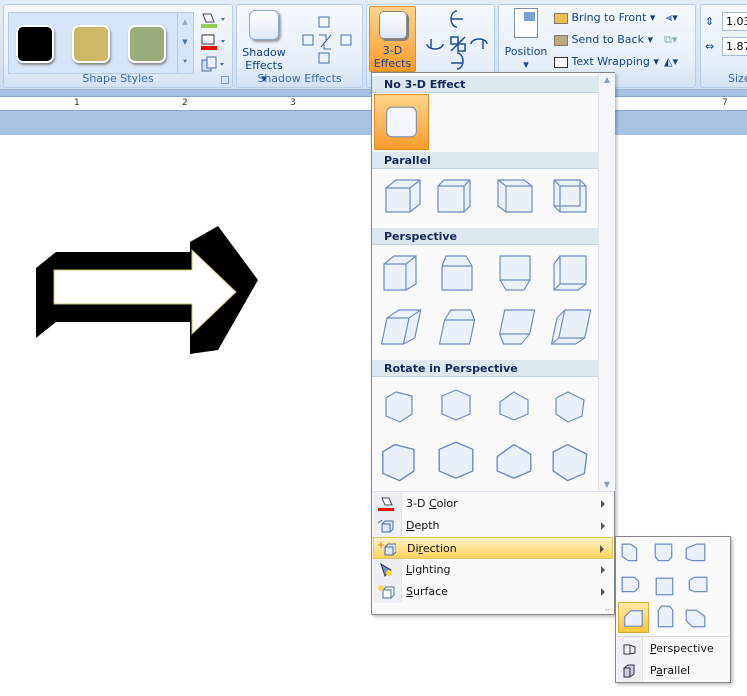 The width and height of the screenshot is (747, 696). I want to click on nudge-shadow-buttons, so click(327, 41).